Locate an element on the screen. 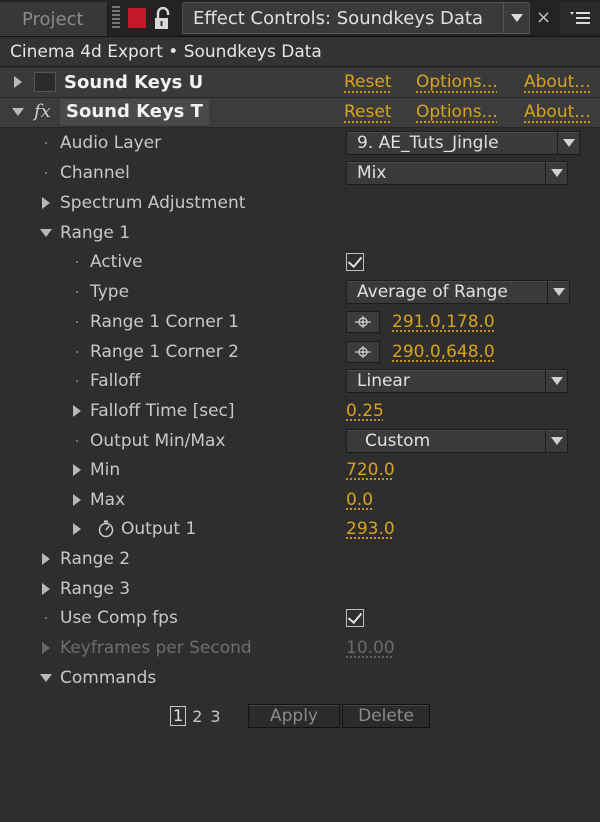 The width and height of the screenshot is (600, 822). prop-range-3: Range 3 is located at coordinates (300, 589).